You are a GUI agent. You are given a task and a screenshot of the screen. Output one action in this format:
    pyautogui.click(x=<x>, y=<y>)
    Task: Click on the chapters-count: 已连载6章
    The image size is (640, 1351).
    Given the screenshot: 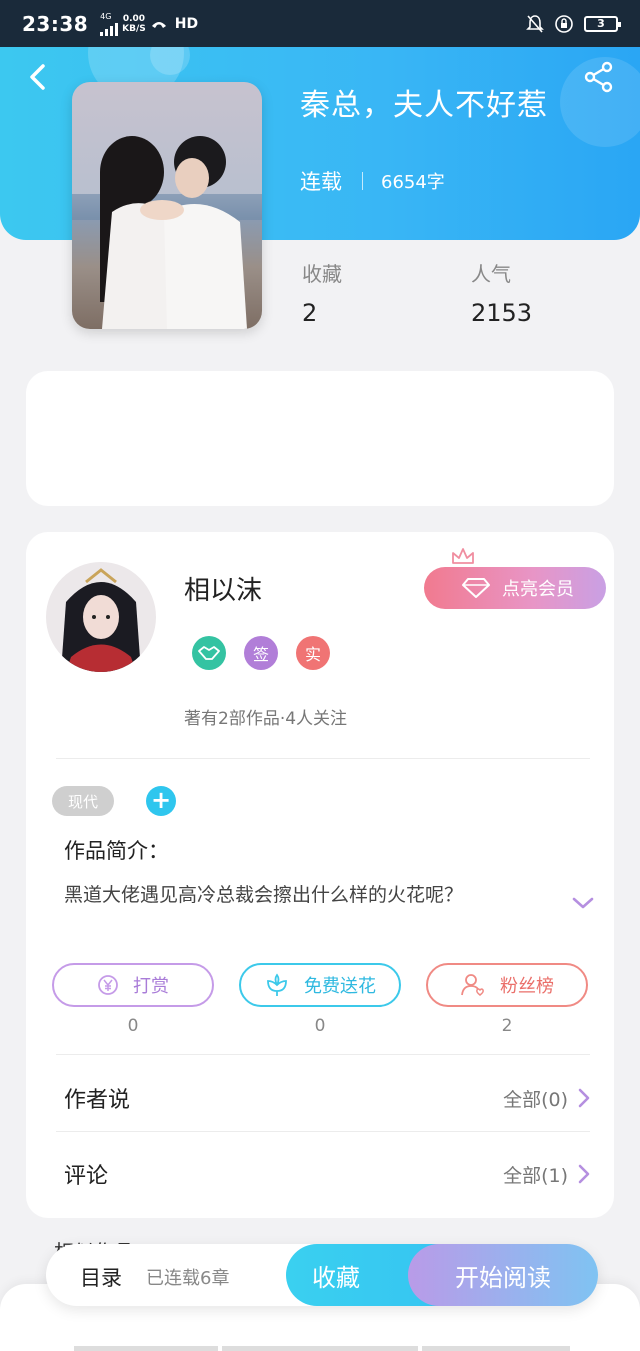 What is the action you would take?
    pyautogui.click(x=188, y=1278)
    